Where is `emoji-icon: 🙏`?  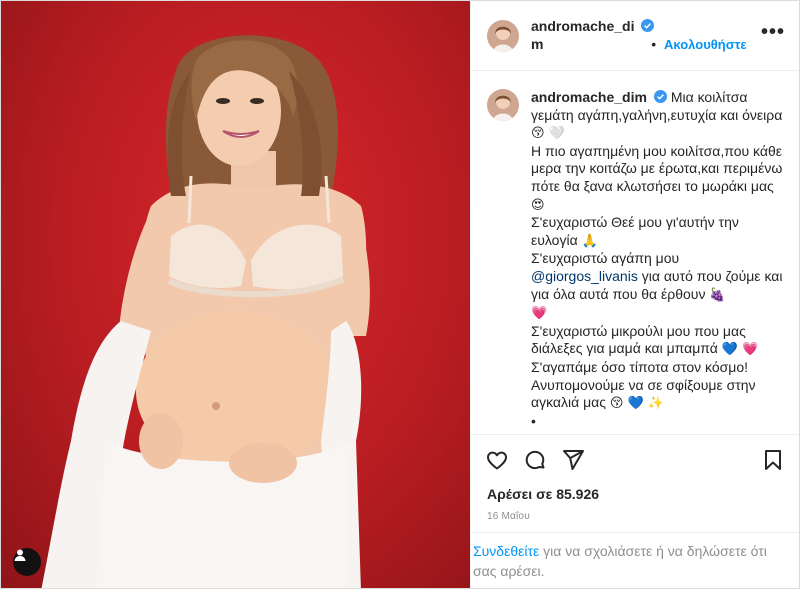
emoji-icon: 🙏 is located at coordinates (589, 241).